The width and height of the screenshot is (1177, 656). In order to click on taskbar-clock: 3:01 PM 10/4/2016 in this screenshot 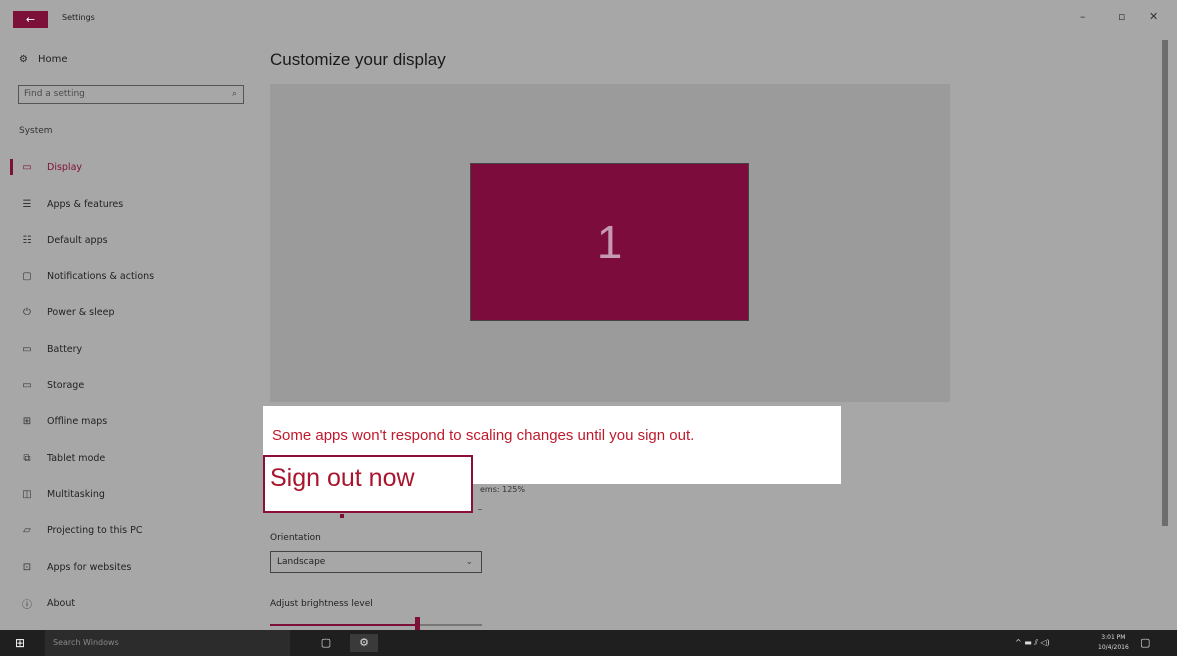, I will do `click(1113, 643)`.